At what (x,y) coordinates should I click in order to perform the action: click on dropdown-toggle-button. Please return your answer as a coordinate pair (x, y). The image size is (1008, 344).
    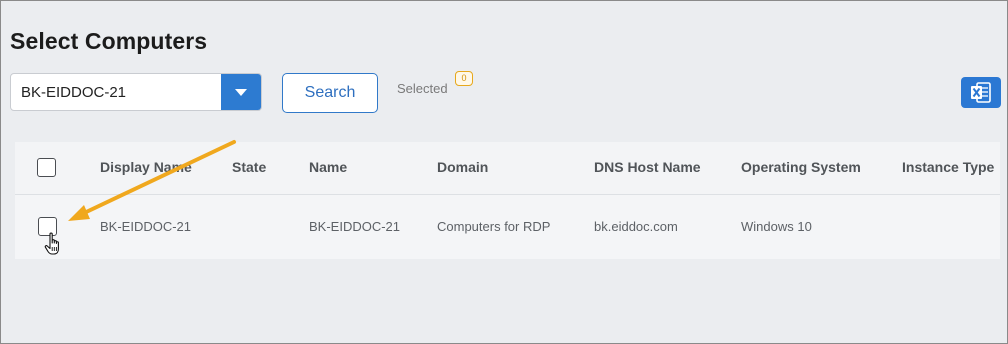
    Looking at the image, I should click on (241, 92).